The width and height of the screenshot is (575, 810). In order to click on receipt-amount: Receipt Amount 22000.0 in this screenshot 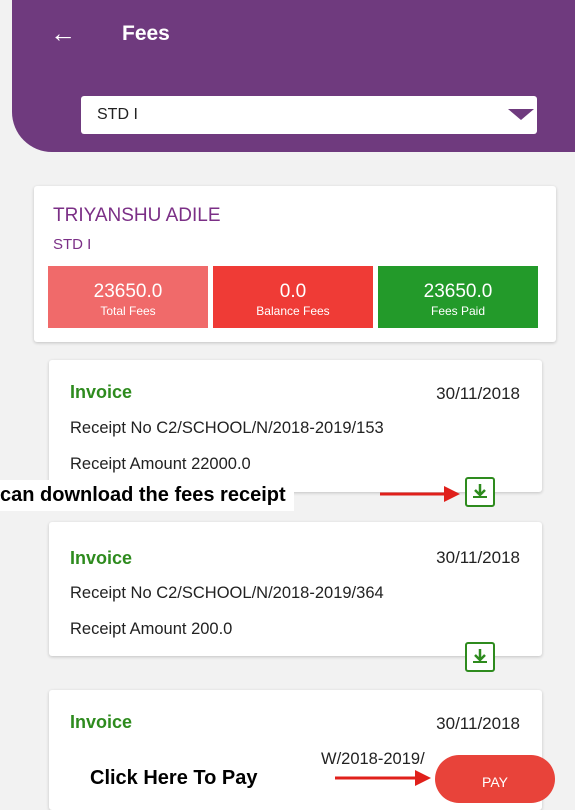, I will do `click(160, 464)`.